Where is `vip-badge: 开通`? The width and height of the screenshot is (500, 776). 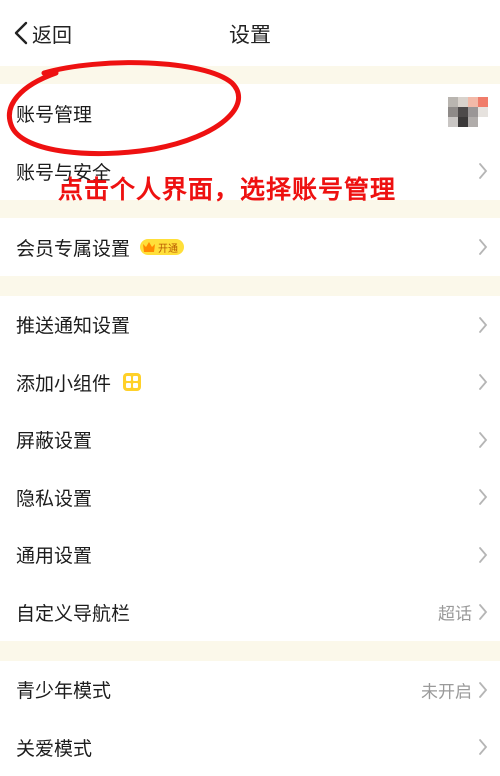 vip-badge: 开通 is located at coordinates (162, 247).